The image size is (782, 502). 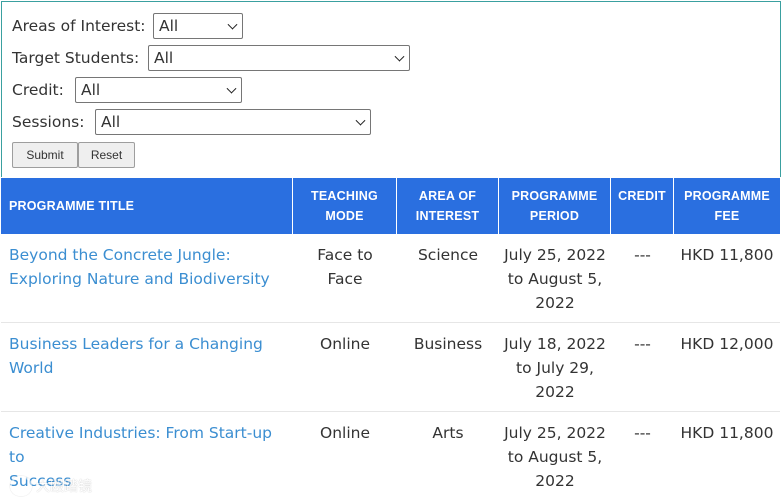 What do you see at coordinates (21, 486) in the screenshot?
I see `chat-bubble-icon` at bounding box center [21, 486].